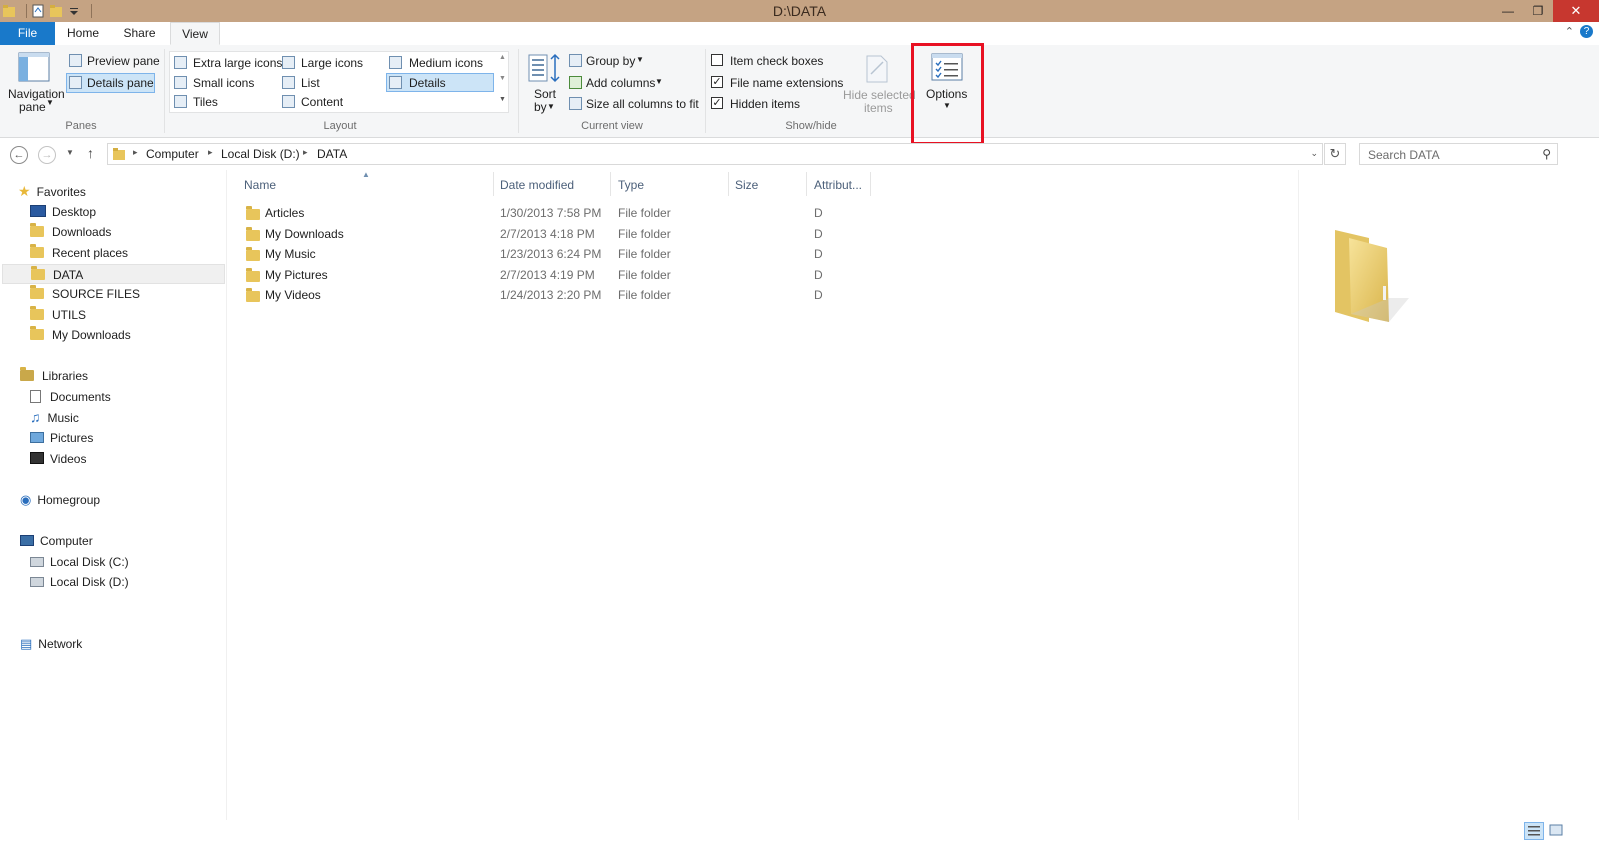 Image resolution: width=1599 pixels, height=862 pixels. Describe the element at coordinates (123, 61) in the screenshot. I see `preview-pane-button: Preview pane` at that location.